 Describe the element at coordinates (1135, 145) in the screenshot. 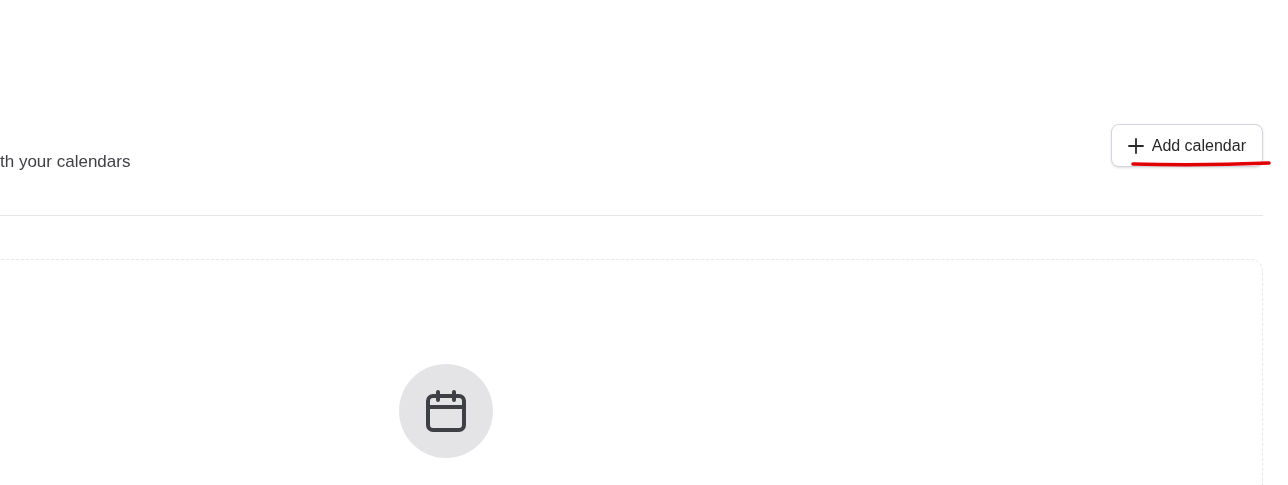

I see `plus-icon` at that location.